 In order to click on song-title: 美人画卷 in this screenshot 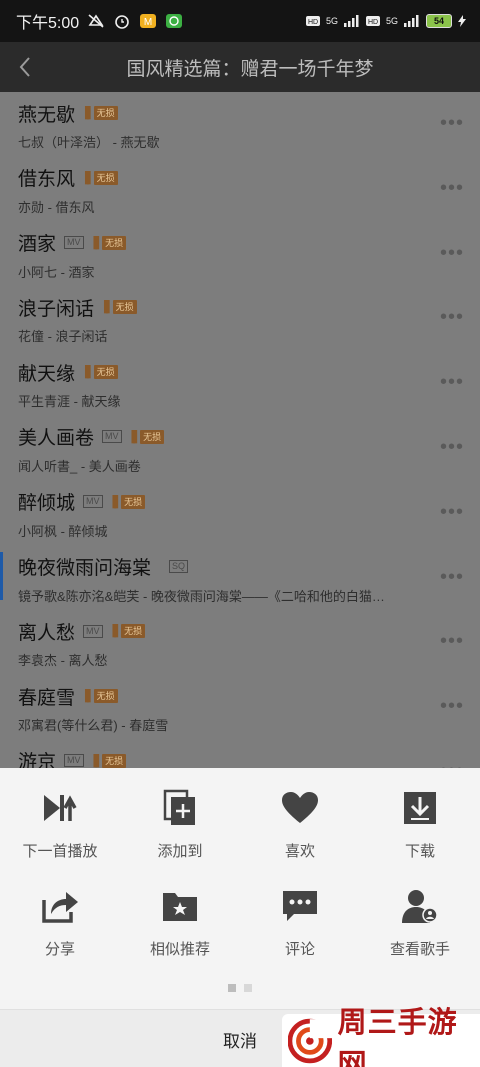, I will do `click(56, 439)`.